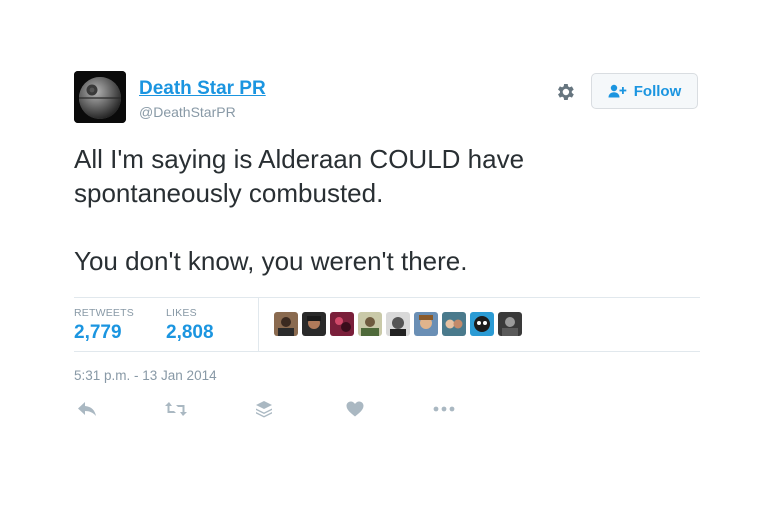  I want to click on tweet-stats: RETWEETS 2,779 LIKES 2,808, so click(387, 324).